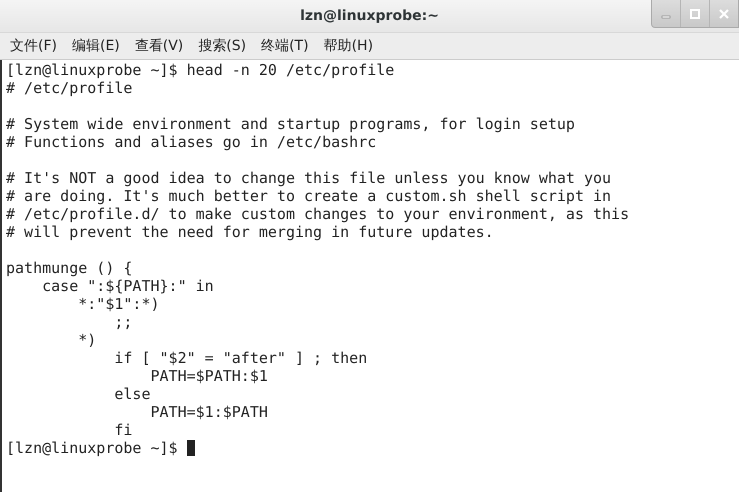 This screenshot has height=492, width=739. I want to click on window-title: lzn@linuxprobe:~, so click(369, 16).